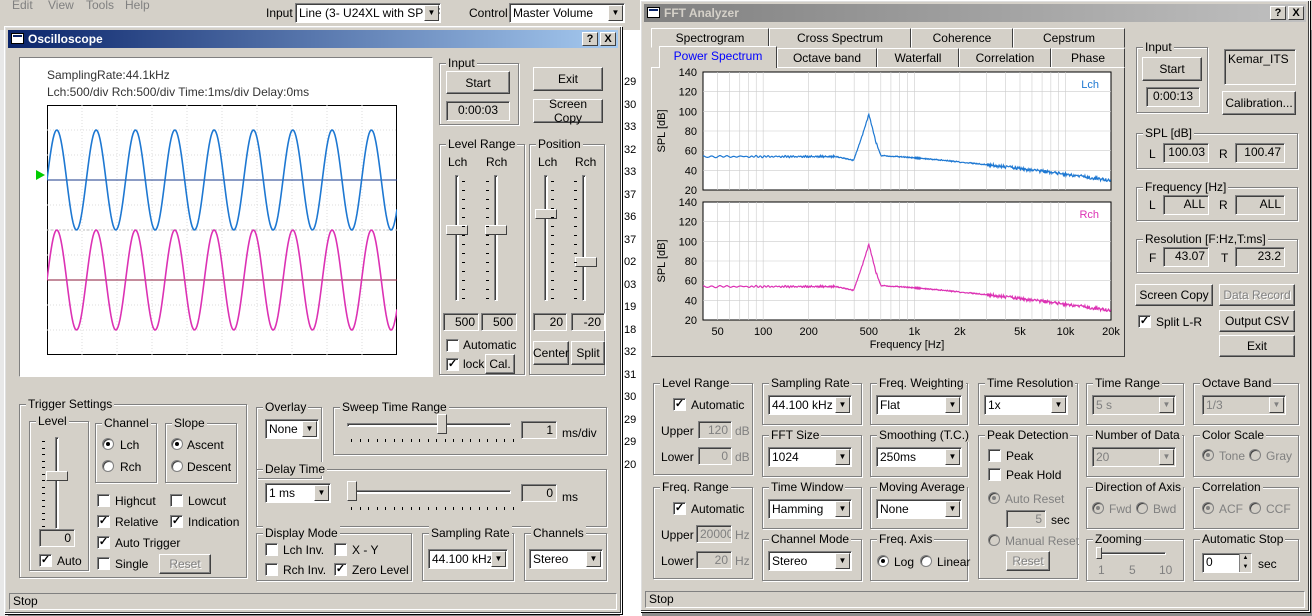  Describe the element at coordinates (827, 58) in the screenshot. I see `tab-octave-band: Octave band` at that location.